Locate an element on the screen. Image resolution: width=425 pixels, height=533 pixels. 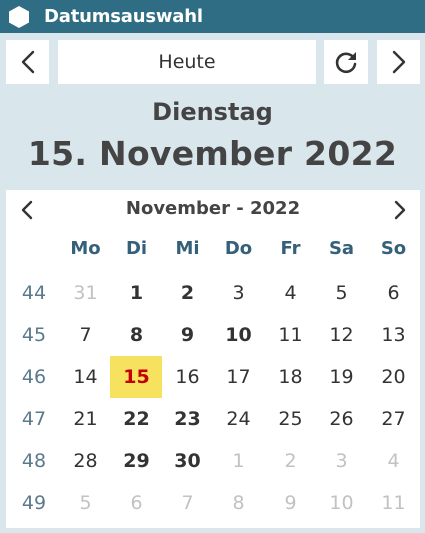
day-cell: 19 is located at coordinates (341, 377).